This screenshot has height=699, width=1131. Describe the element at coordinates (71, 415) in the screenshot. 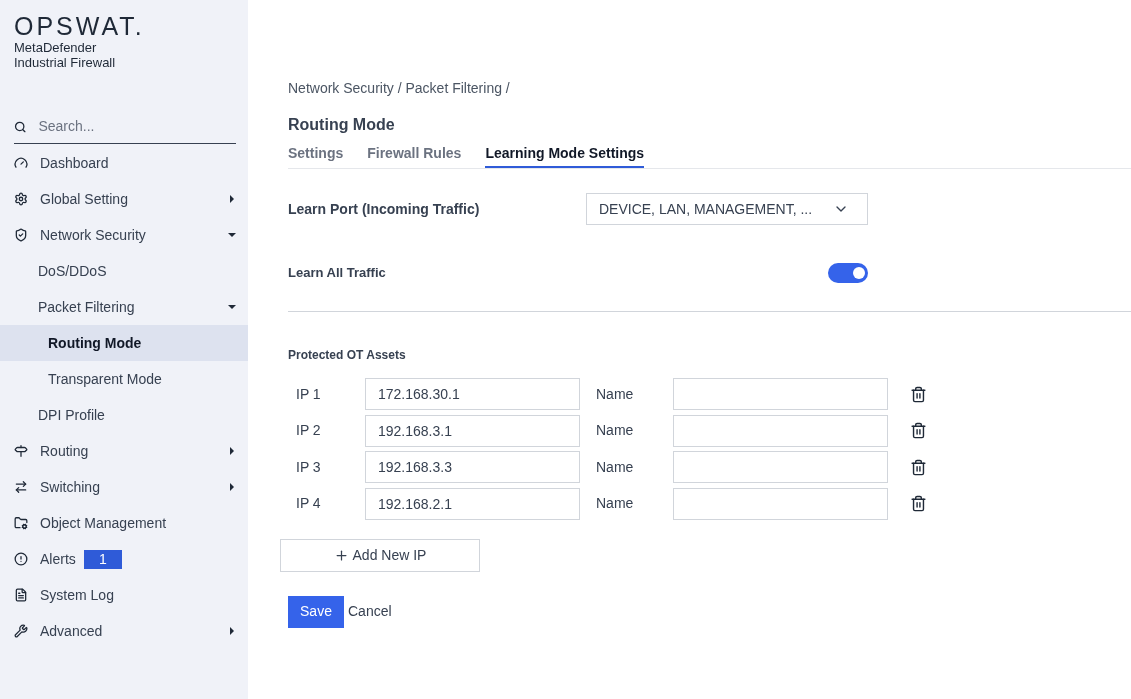

I see `nav-label: DPI Profile` at that location.